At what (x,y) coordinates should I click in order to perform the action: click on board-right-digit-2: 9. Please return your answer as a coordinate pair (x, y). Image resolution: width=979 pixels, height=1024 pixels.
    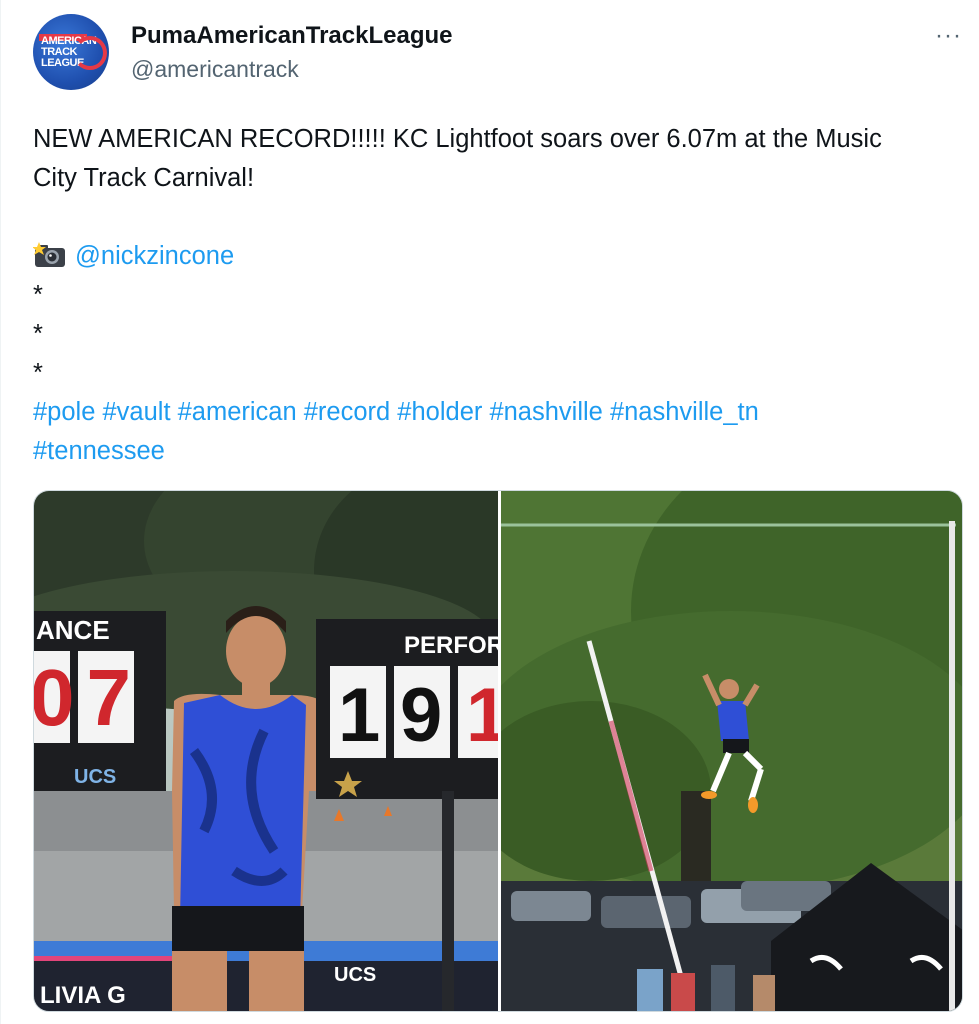
    Looking at the image, I should click on (421, 715).